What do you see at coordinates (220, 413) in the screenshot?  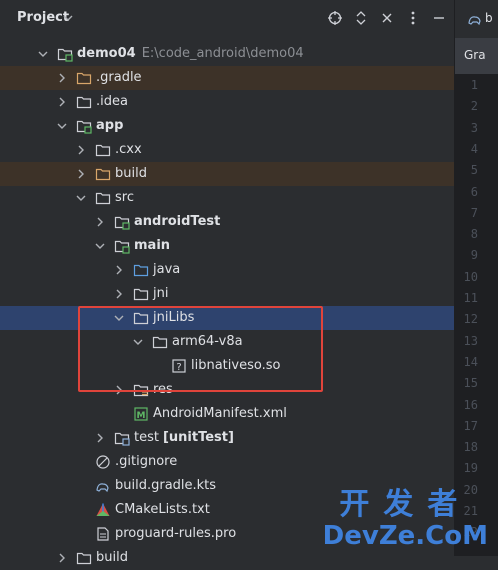 I see `tree-item-name: AndroidManifest.xml` at bounding box center [220, 413].